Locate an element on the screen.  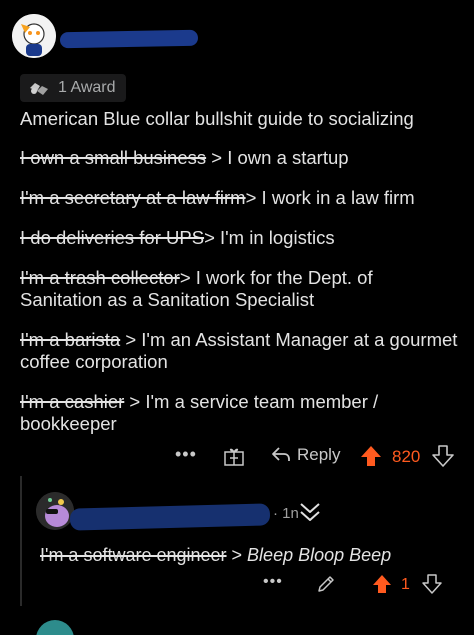
reply-timestamp: · 1n is located at coordinates (286, 513).